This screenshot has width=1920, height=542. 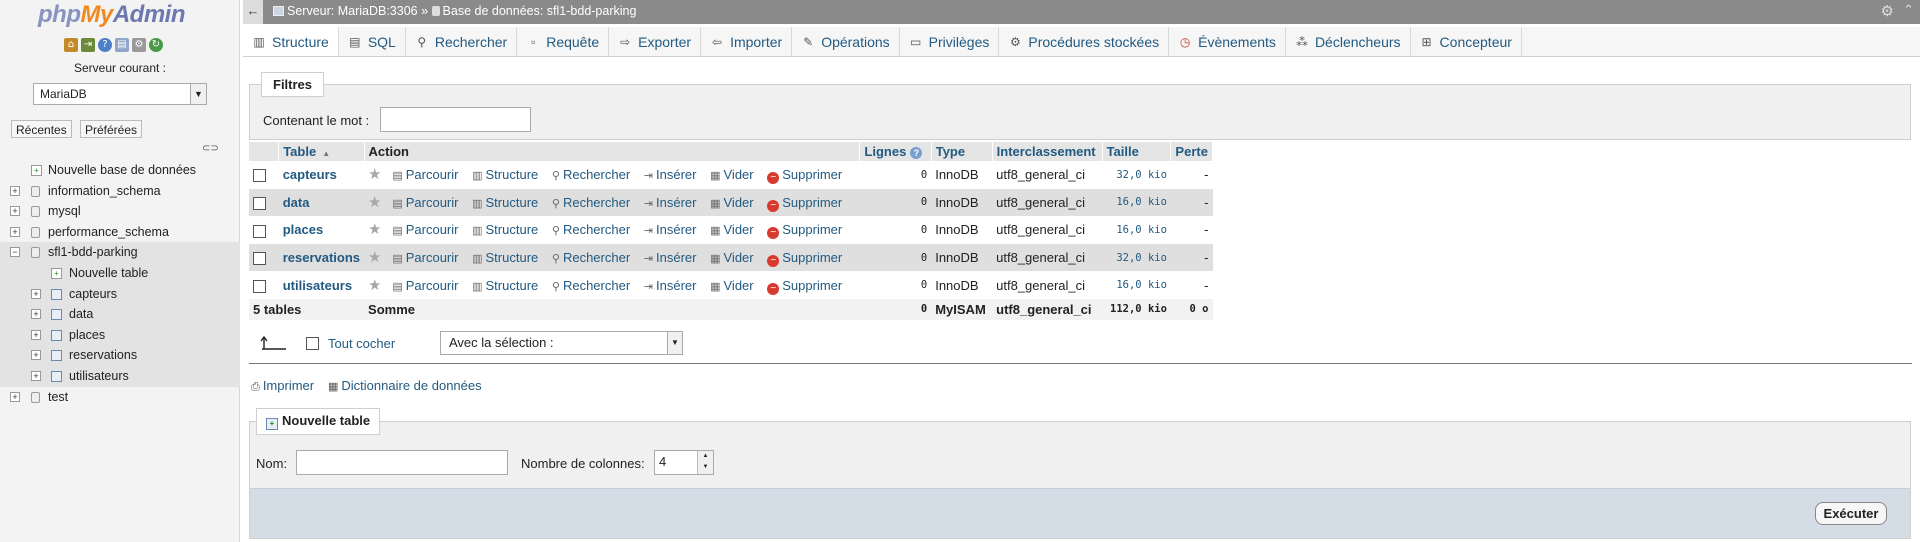 I want to click on tree-item-test: + test, so click(x=120, y=397).